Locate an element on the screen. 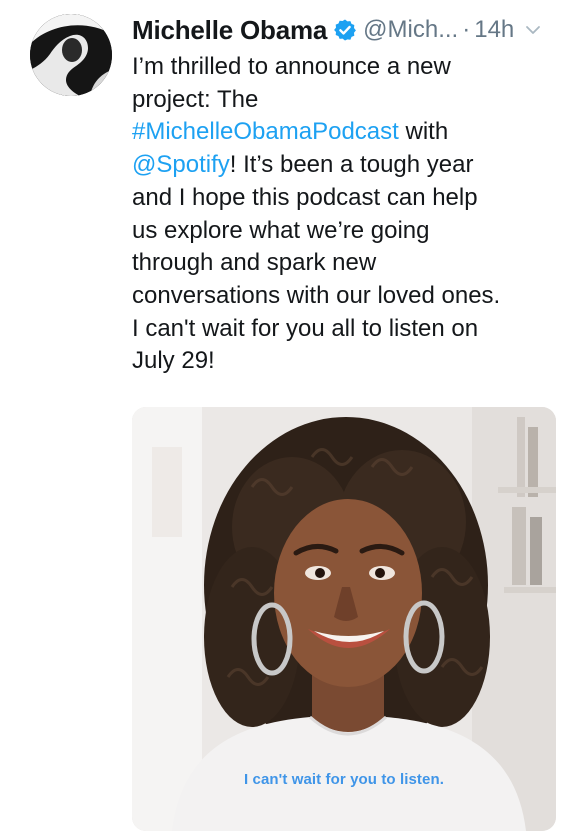 This screenshot has height=840, width=584. tweet-text-segment: ! It’s been a tough year is located at coordinates (351, 165).